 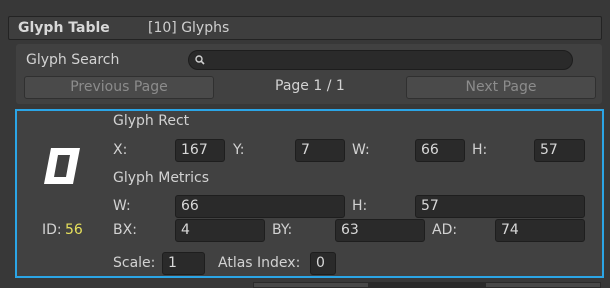 What do you see at coordinates (74, 230) in the screenshot?
I see `glyph-id-value: 56` at bounding box center [74, 230].